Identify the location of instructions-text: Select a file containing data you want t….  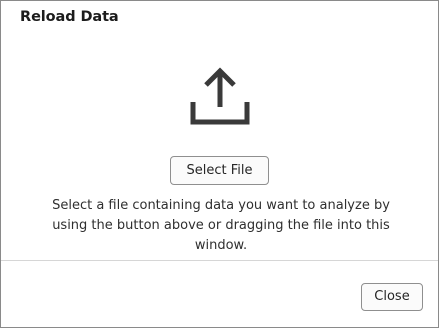
(221, 225).